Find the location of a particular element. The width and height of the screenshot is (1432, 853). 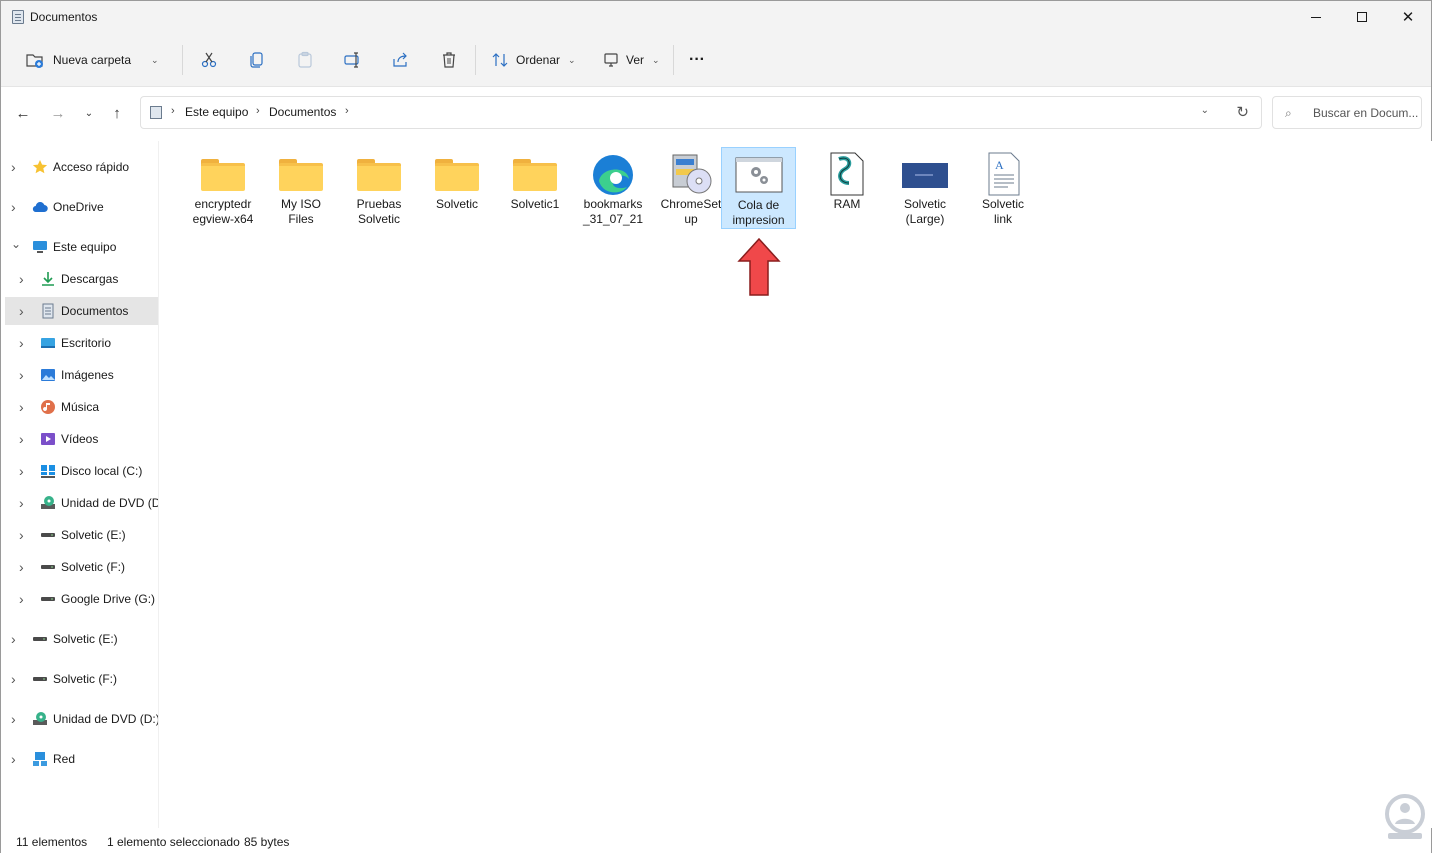

cut-button is located at coordinates (209, 60).